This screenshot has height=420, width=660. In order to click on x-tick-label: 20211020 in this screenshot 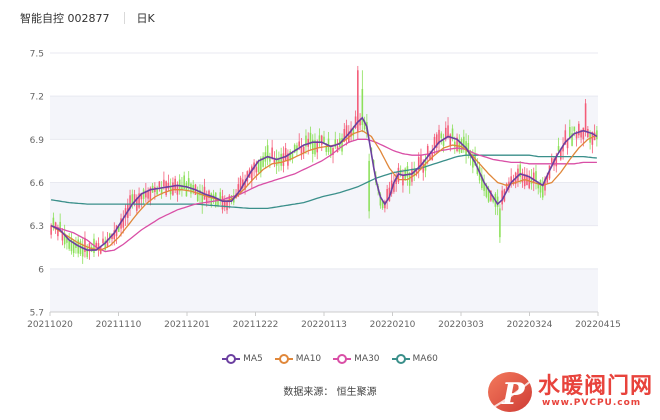, I will do `click(50, 325)`.